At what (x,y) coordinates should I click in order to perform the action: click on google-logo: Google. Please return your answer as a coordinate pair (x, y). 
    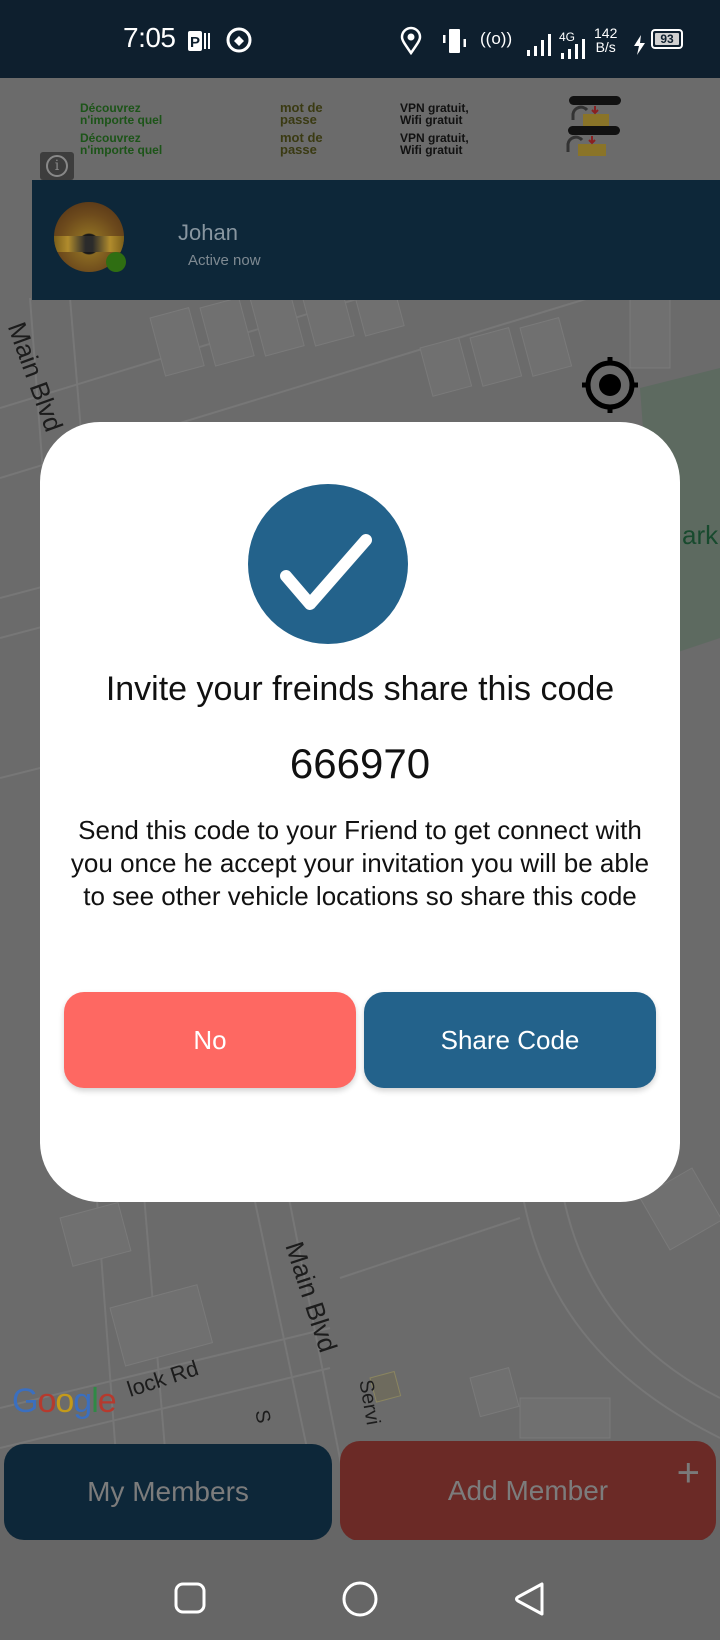
    Looking at the image, I should click on (64, 1401).